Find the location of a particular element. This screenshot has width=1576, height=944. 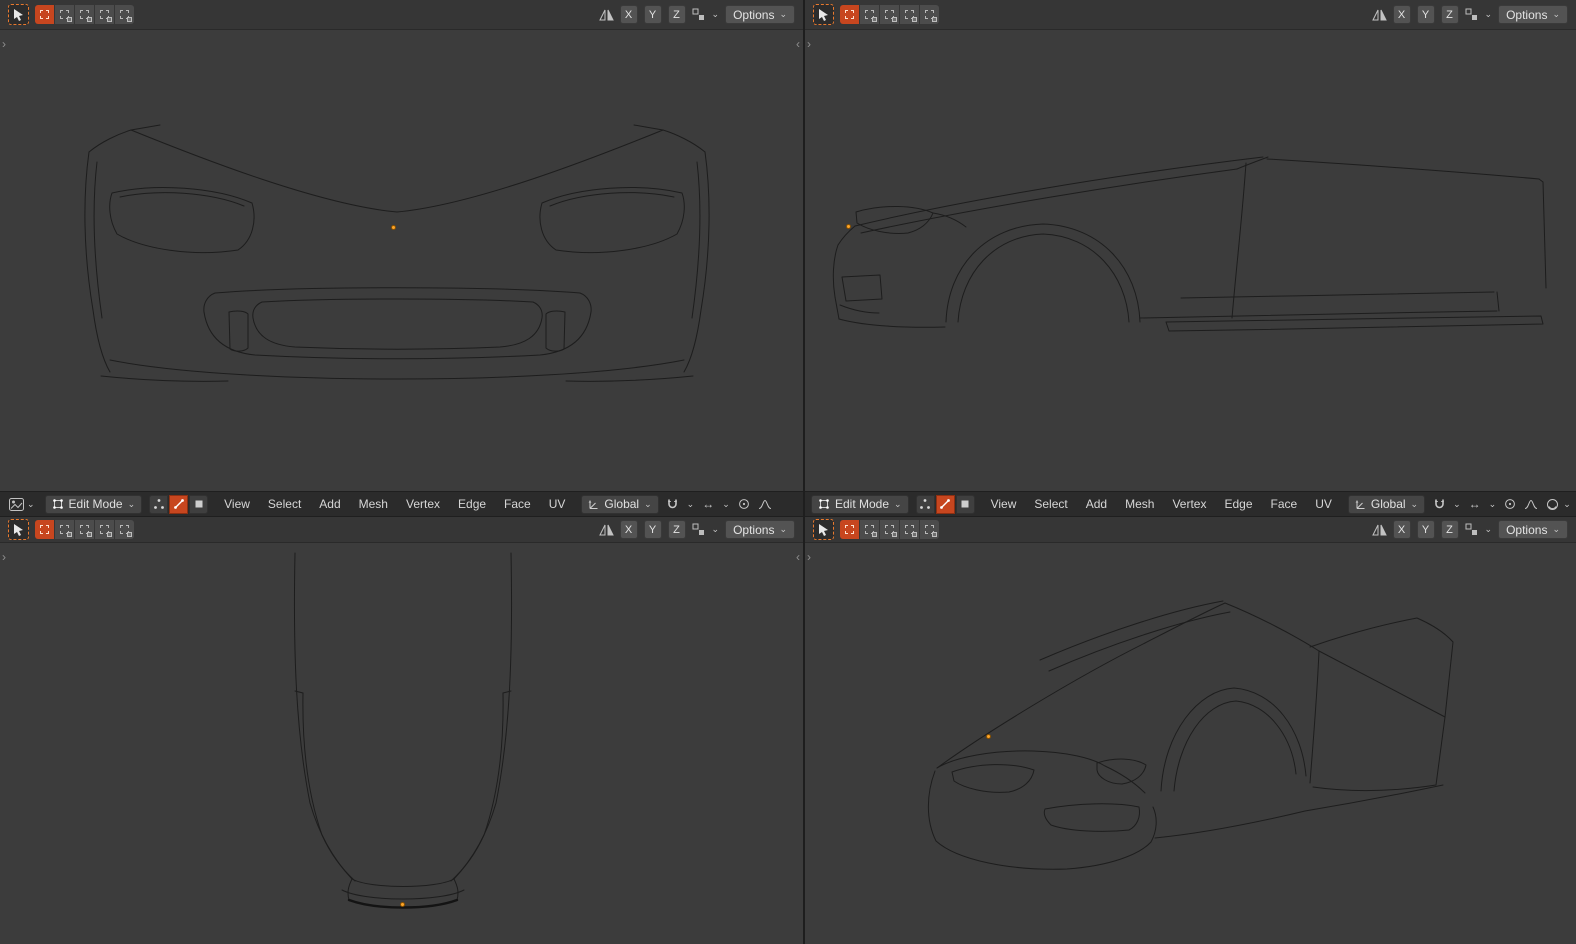

snap-magnet-icon is located at coordinates (1439, 504).